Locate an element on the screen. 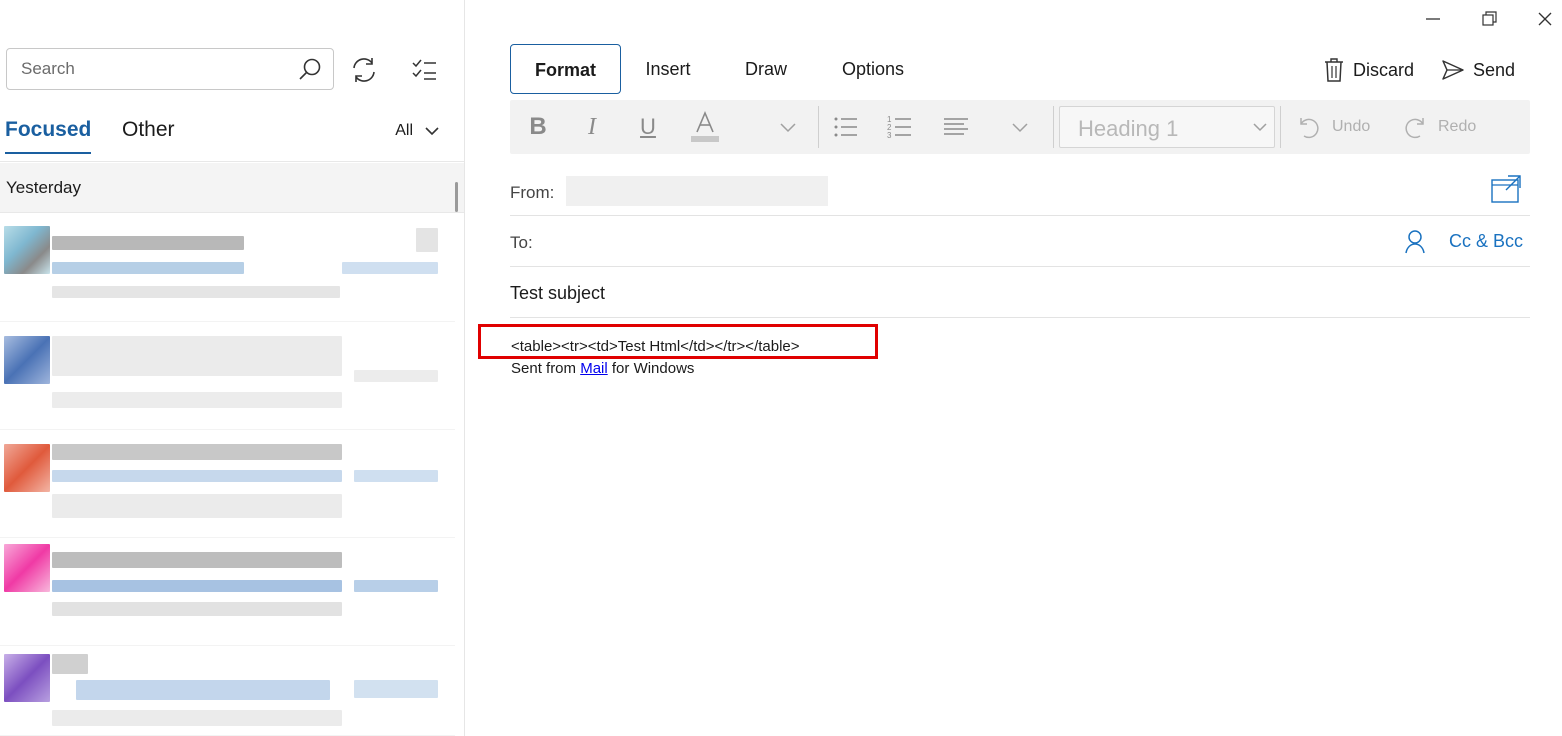 This screenshot has height=736, width=1562. date-group-header: Yesterday is located at coordinates (232, 188).